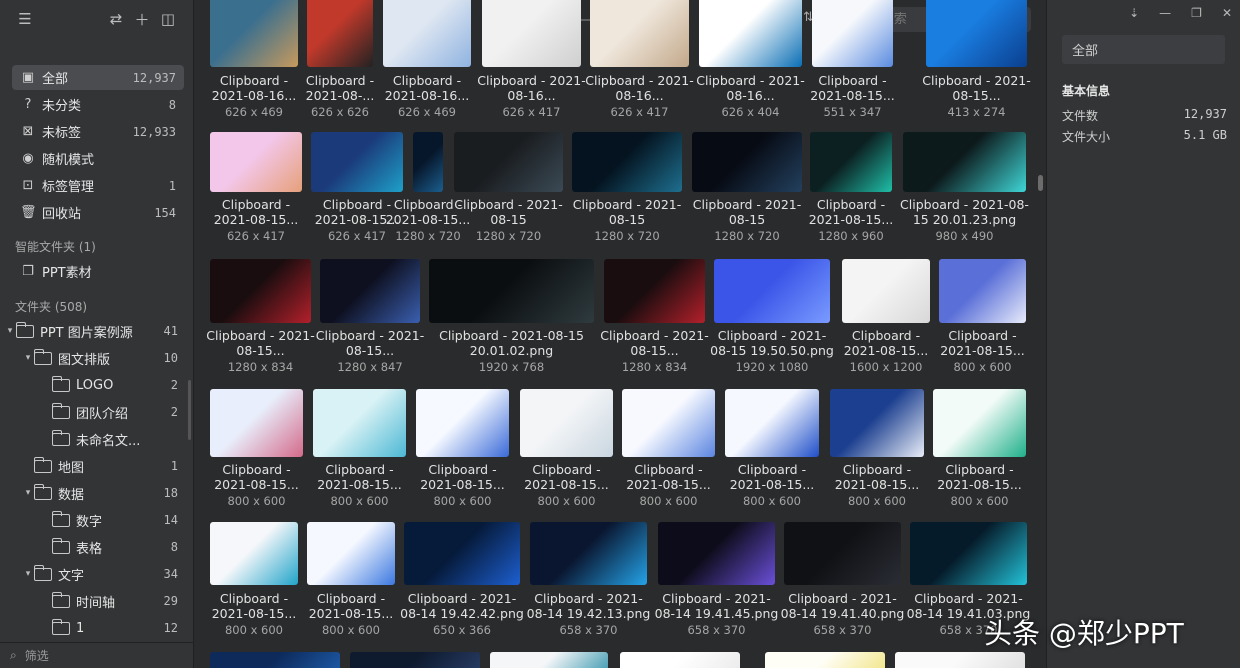 The image size is (1240, 668). Describe the element at coordinates (36, 656) in the screenshot. I see `filter-placeholder: 筛选` at that location.